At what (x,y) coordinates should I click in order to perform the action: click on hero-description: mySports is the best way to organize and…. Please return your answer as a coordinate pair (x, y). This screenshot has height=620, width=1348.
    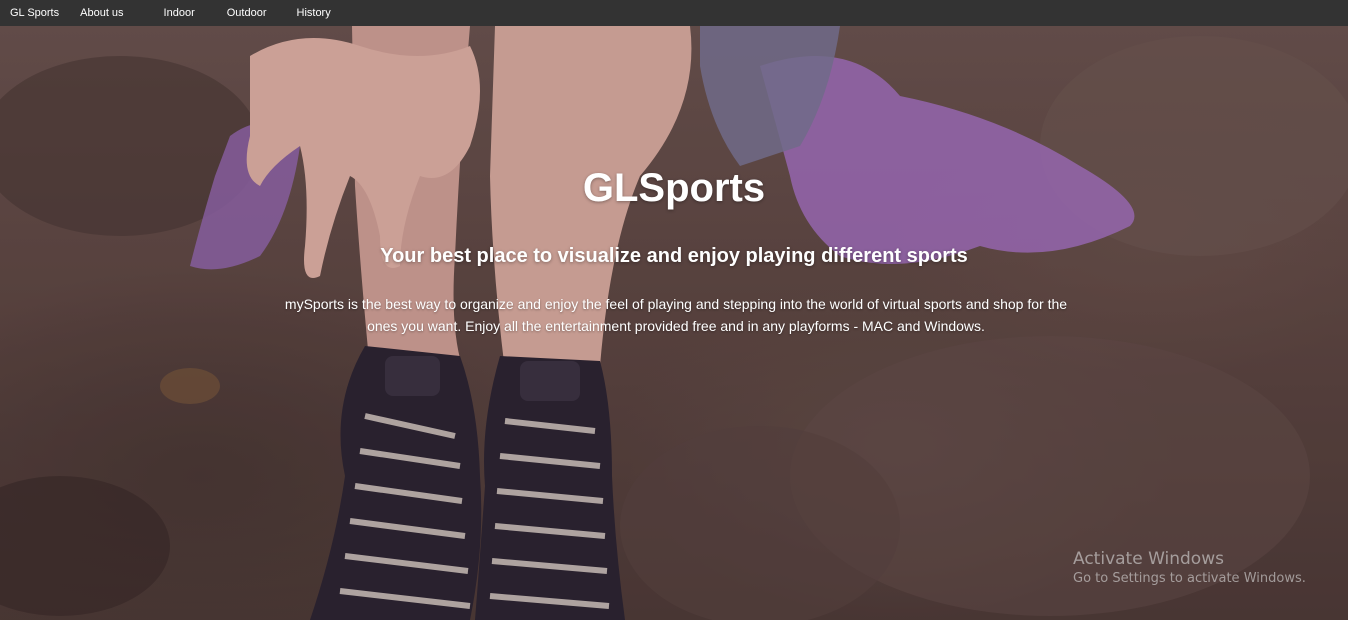
    Looking at the image, I should click on (676, 315).